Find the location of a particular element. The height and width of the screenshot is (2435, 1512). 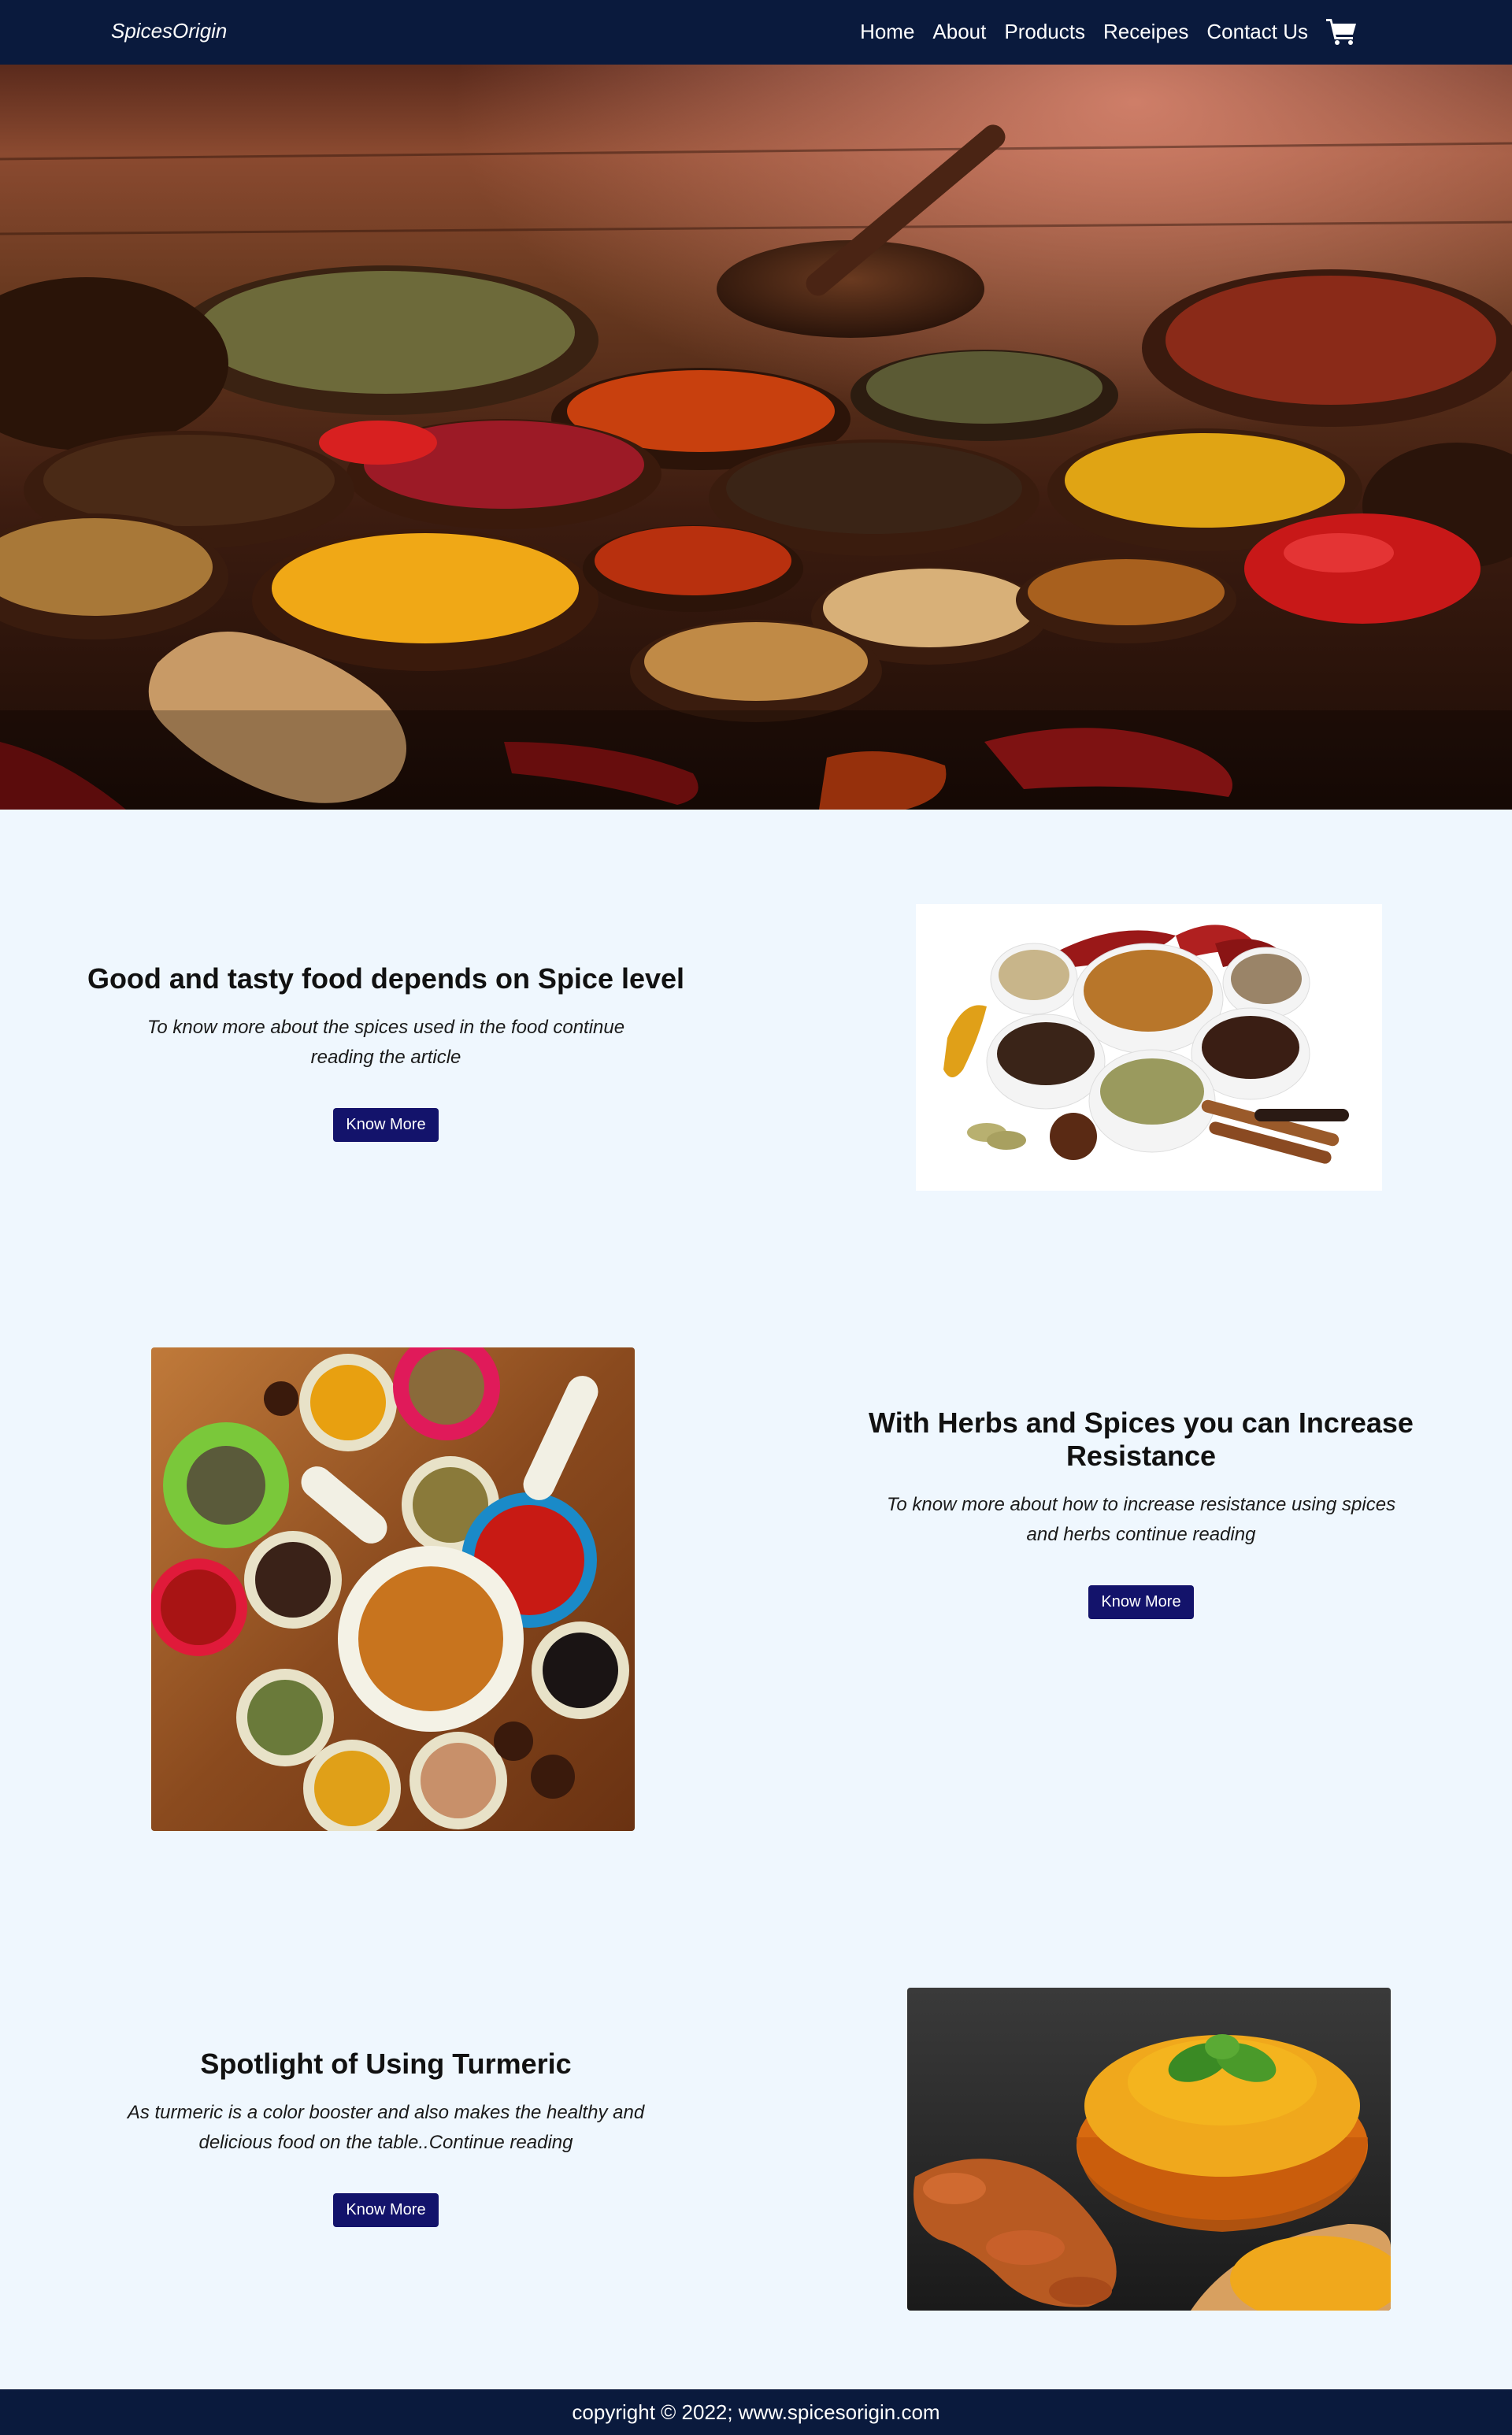

nav-links: Home About Products Receipes Contact Us is located at coordinates (1109, 31).